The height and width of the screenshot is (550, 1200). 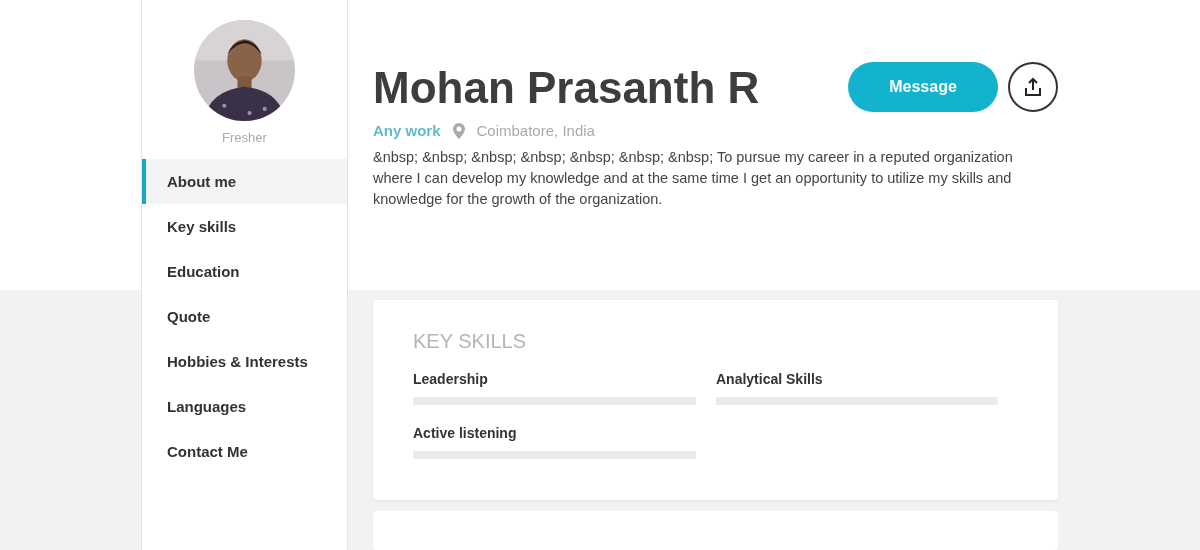 I want to click on sidebar-item: About me, so click(x=244, y=181).